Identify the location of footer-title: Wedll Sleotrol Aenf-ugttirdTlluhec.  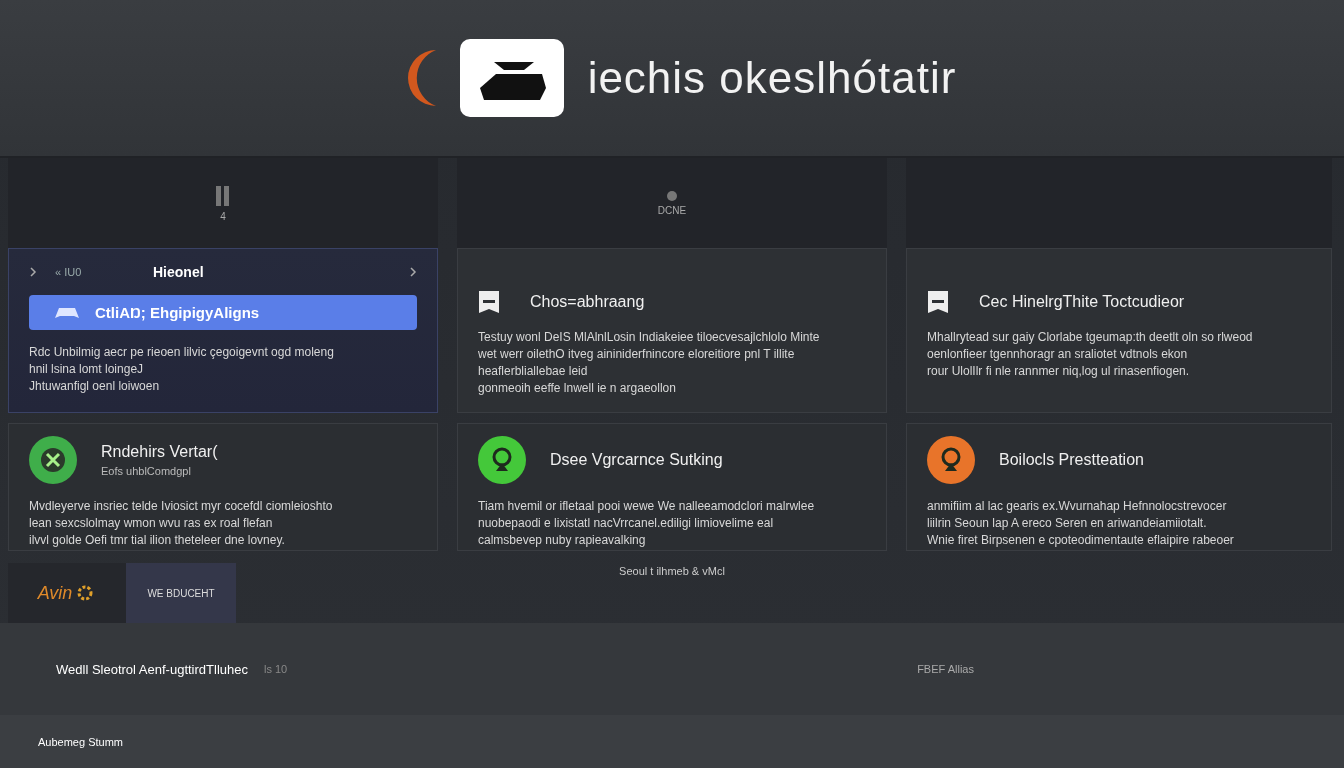
(152, 669).